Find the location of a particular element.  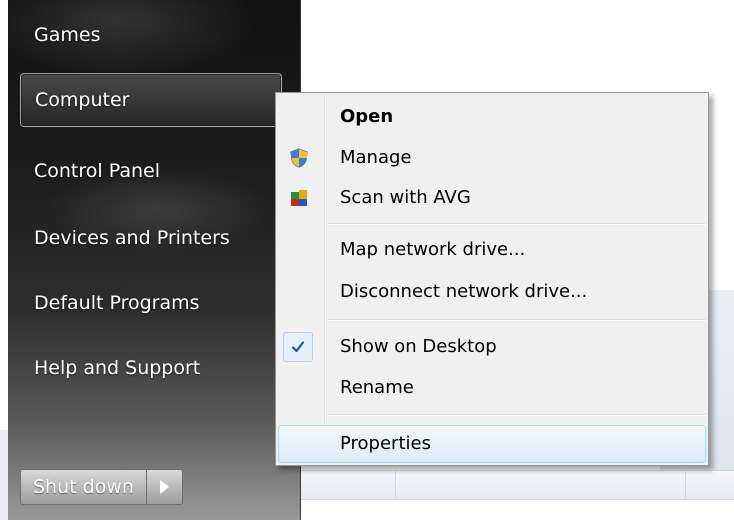

start-item-default-programs: Default Programs is located at coordinates (151, 303).